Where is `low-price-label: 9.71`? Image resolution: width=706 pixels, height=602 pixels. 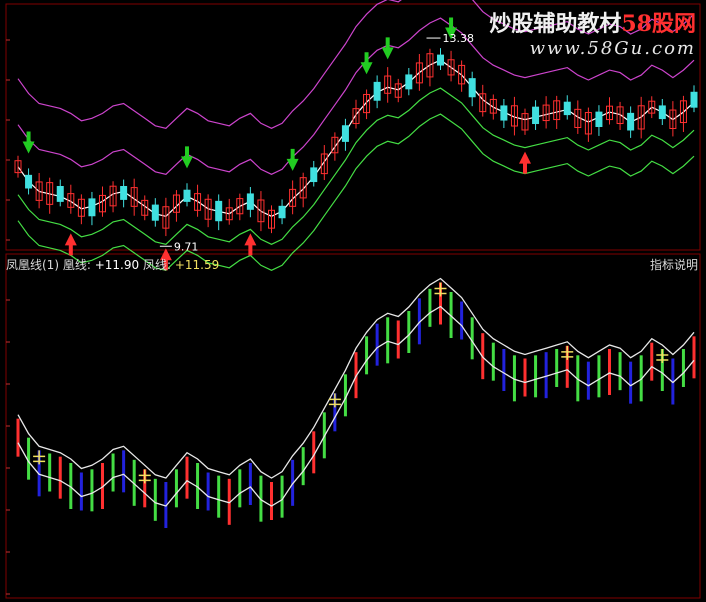 low-price-label: 9.71 is located at coordinates (186, 246).